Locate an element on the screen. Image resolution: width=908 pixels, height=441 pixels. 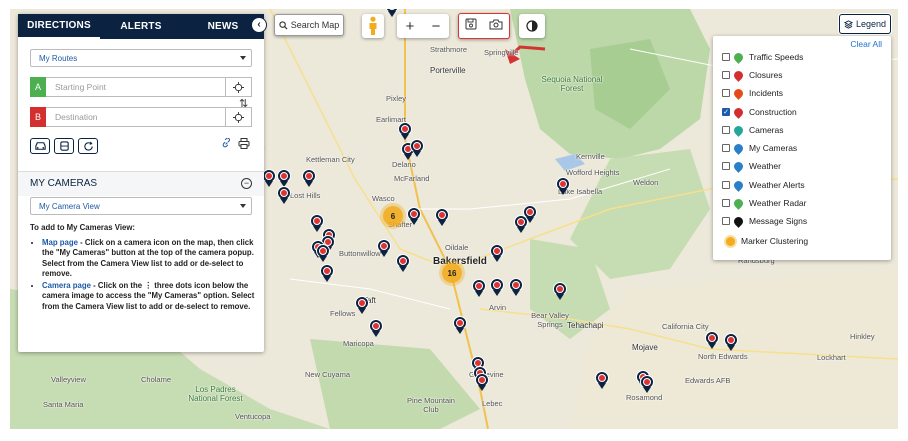
link-icon is located at coordinates (226, 145).